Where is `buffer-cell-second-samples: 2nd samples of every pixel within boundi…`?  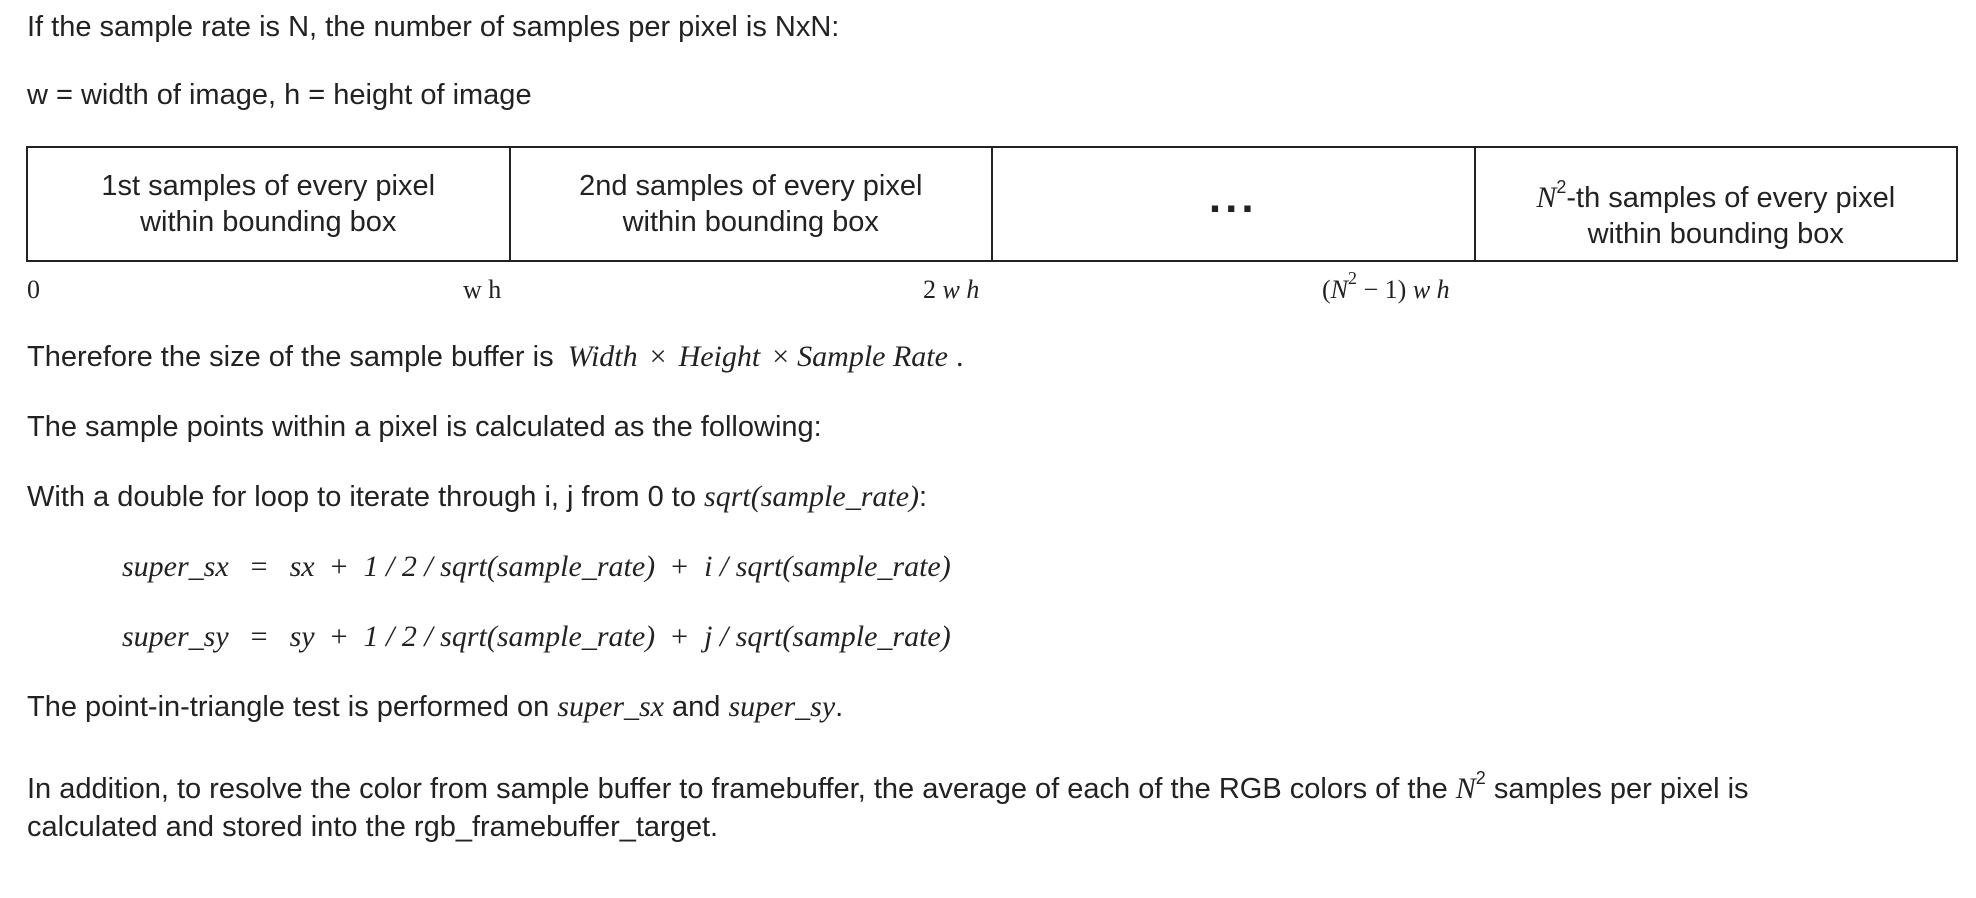 buffer-cell-second-samples: 2nd samples of every pixel within boundi… is located at coordinates (752, 204).